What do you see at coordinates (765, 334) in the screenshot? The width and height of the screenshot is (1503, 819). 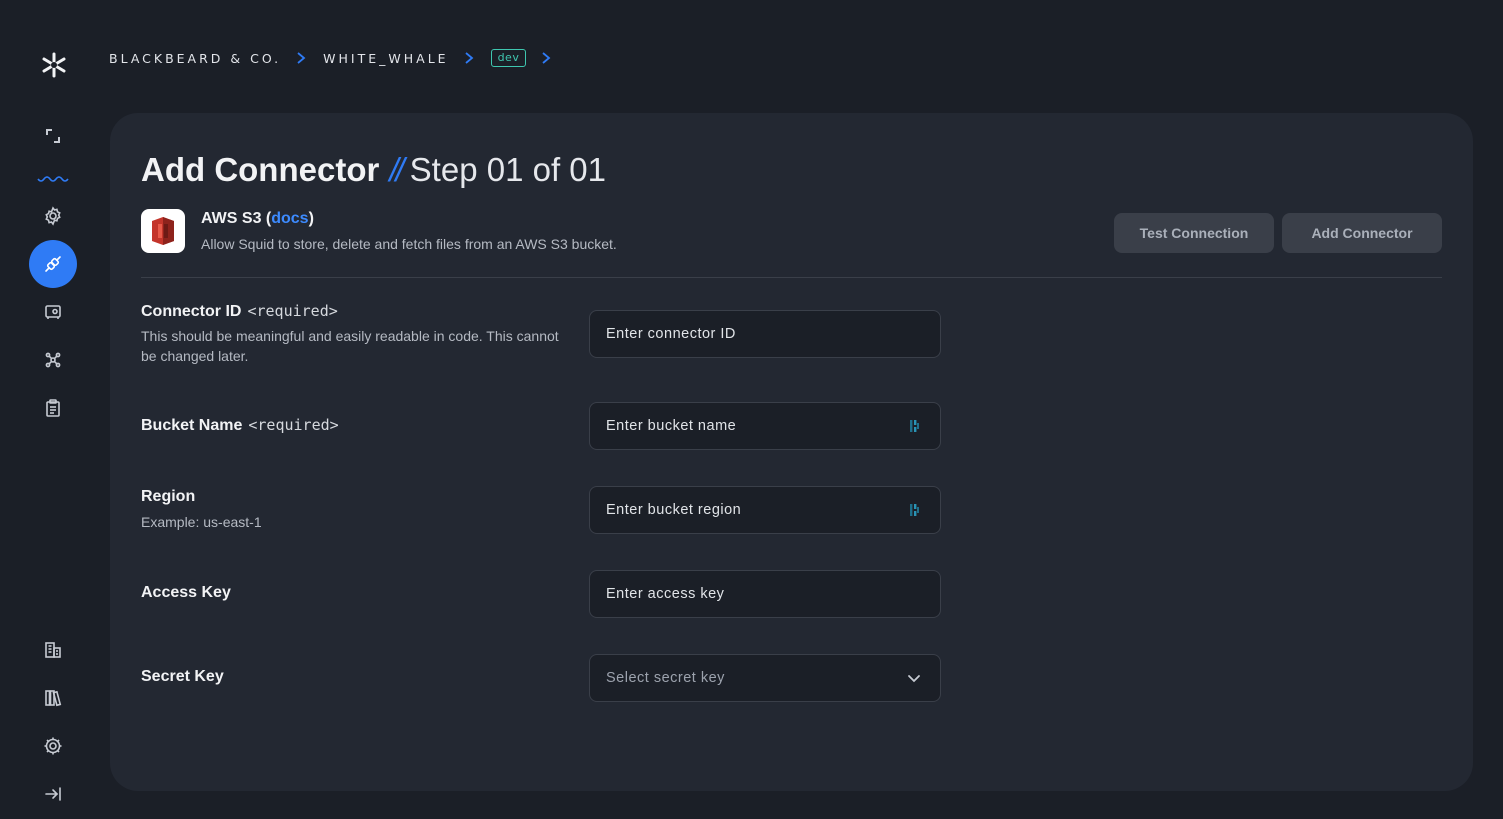 I see `connector-id-input: Enter connector ID` at bounding box center [765, 334].